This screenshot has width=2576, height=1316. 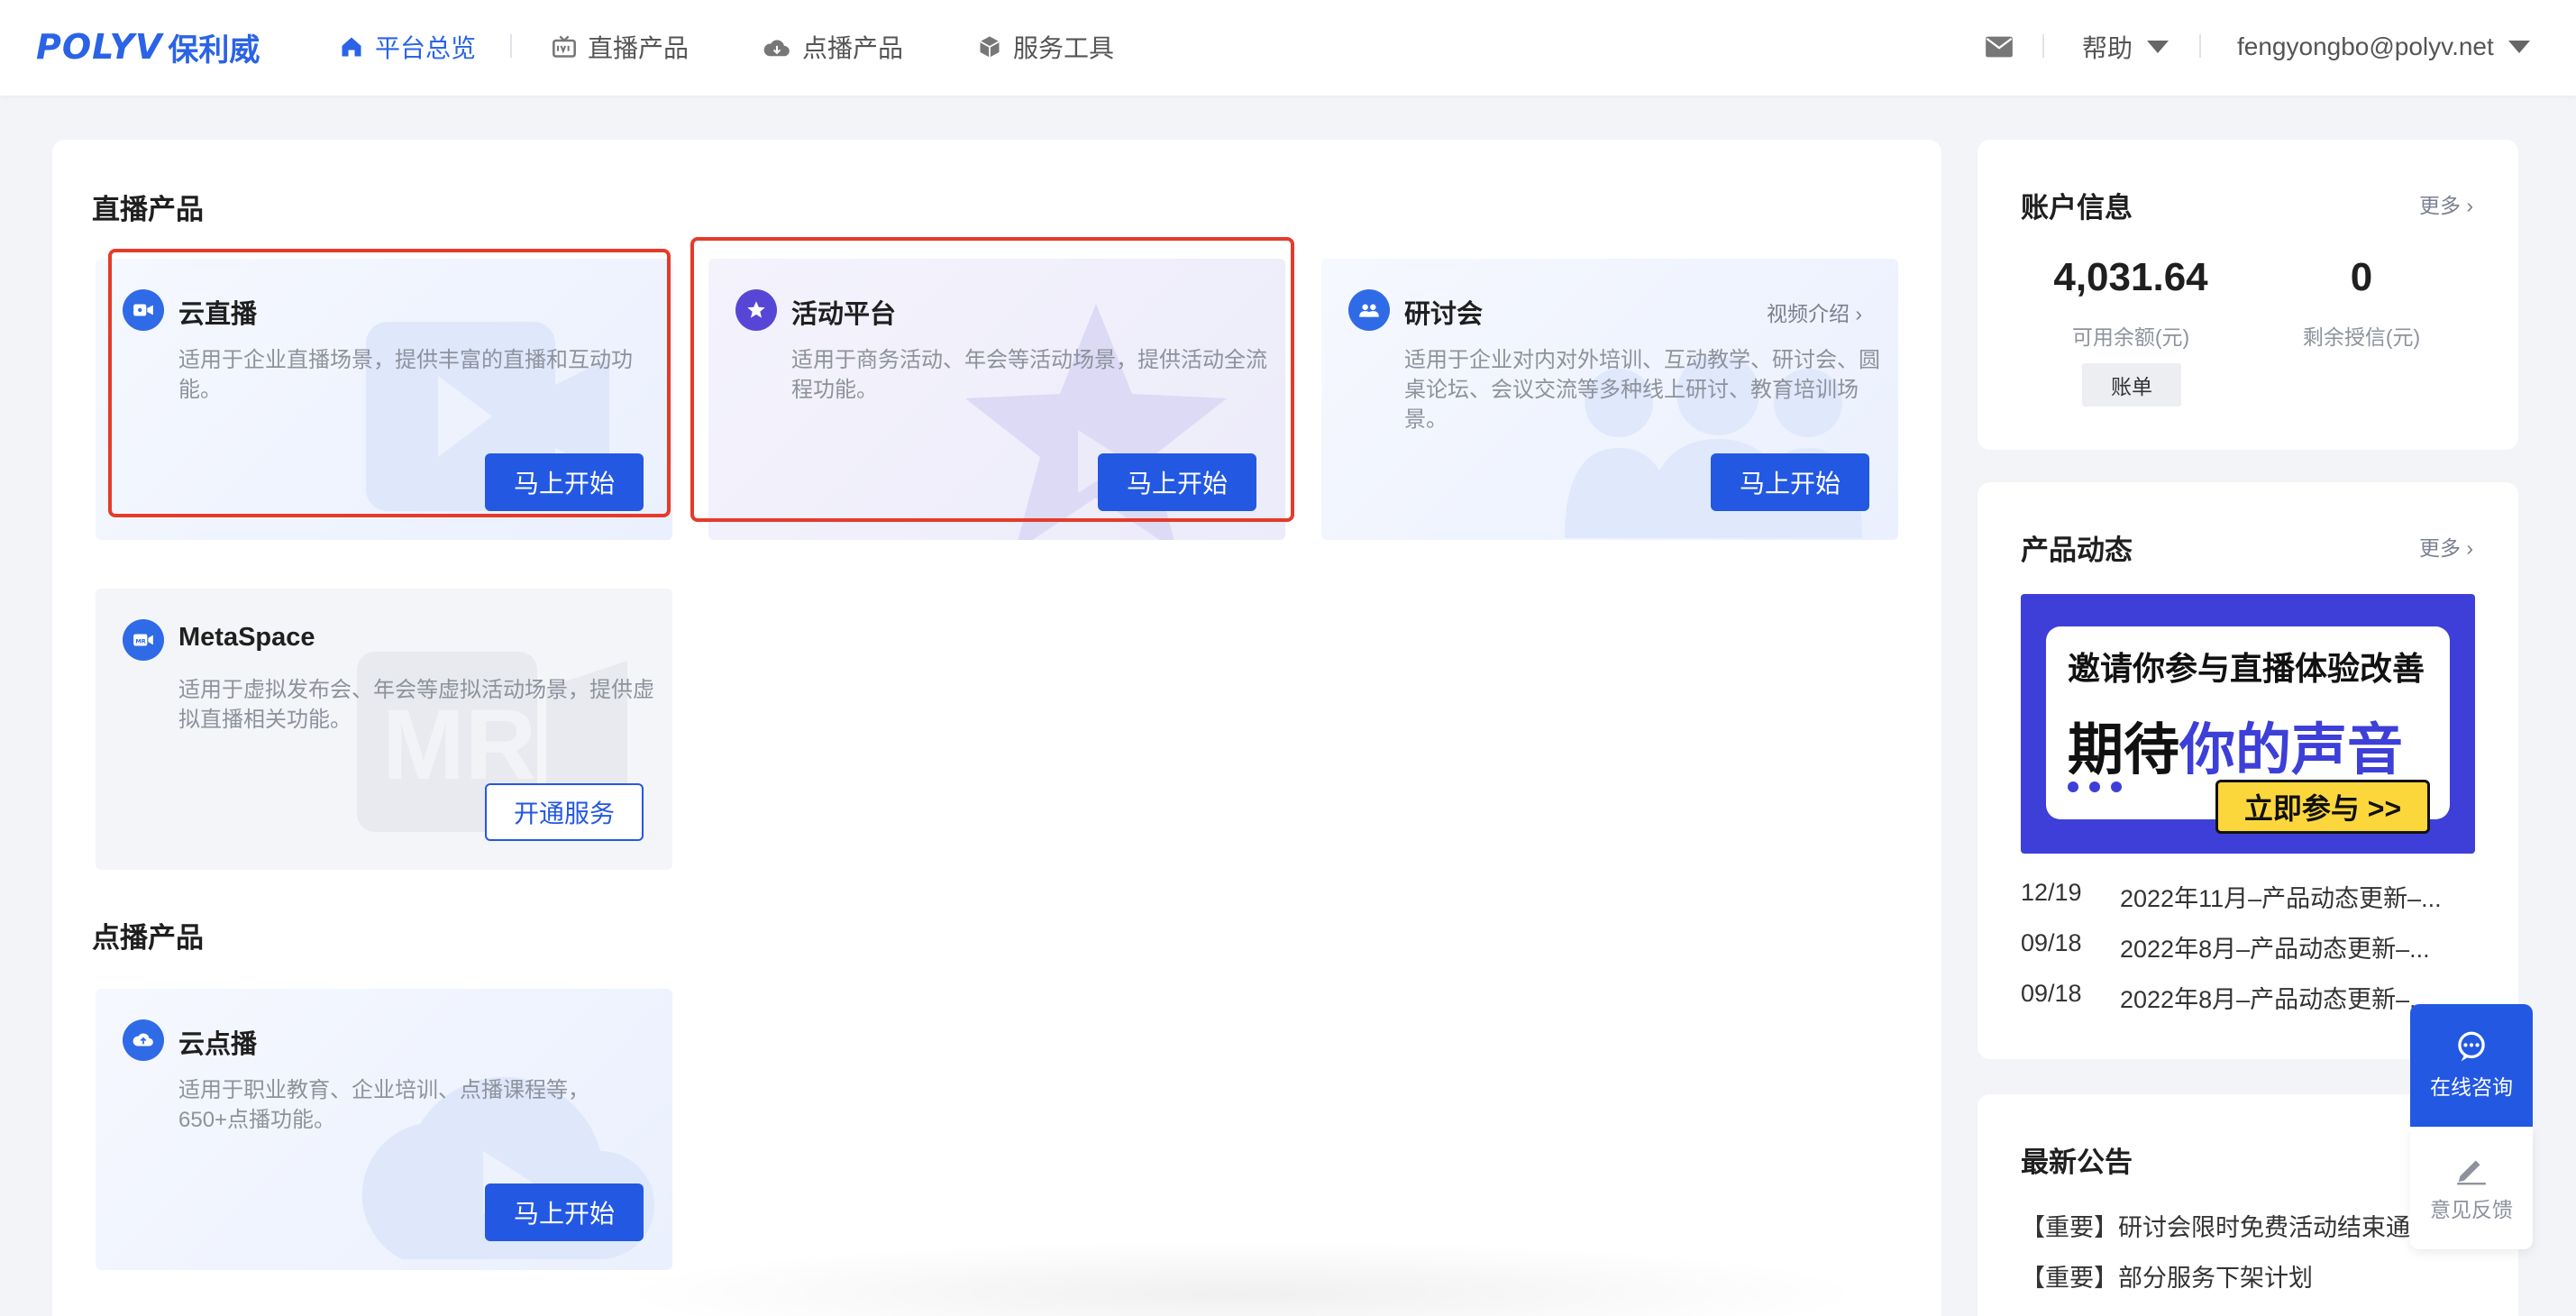 I want to click on feedback-button: 意见反馈, so click(x=2471, y=1188).